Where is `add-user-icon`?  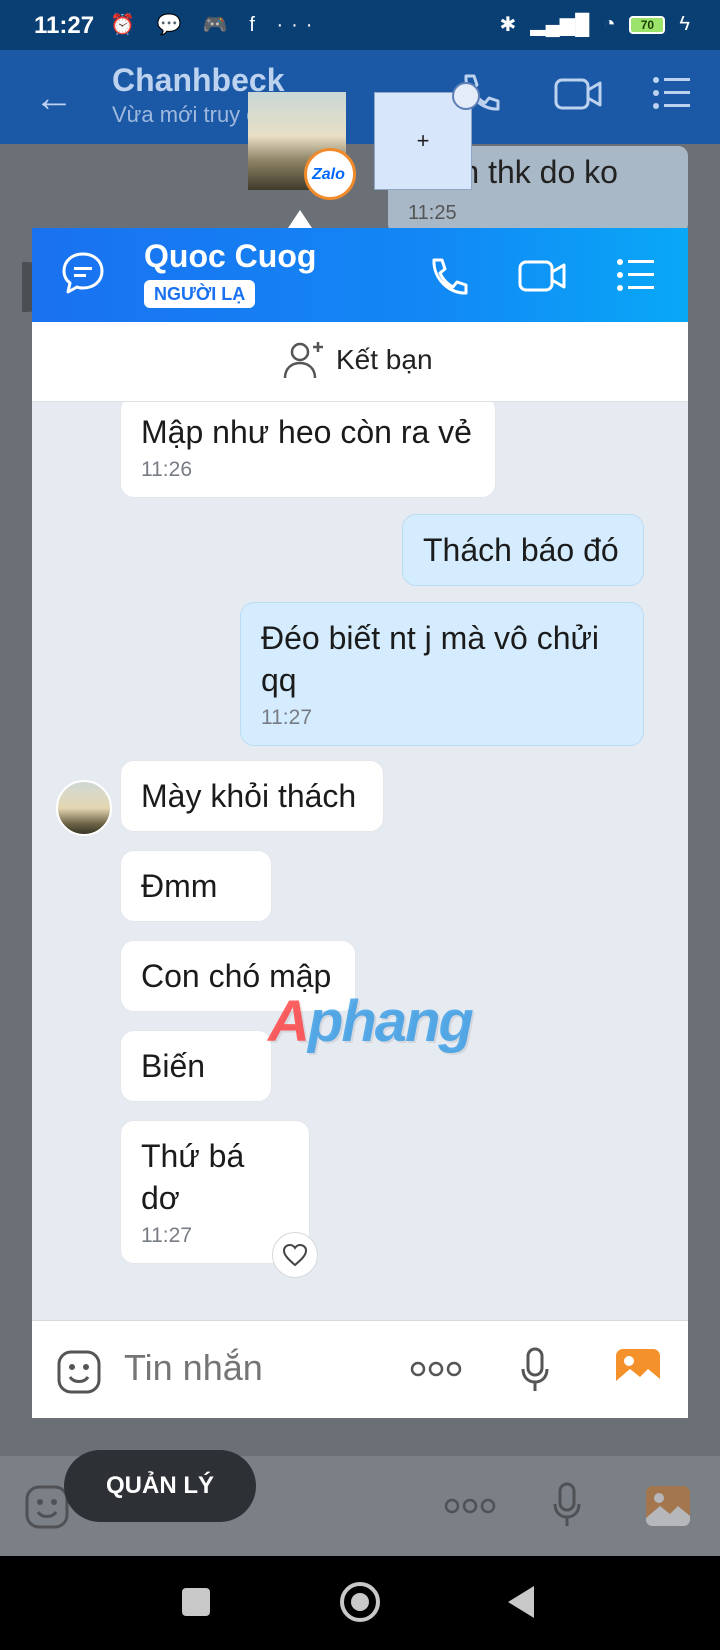 add-user-icon is located at coordinates (303, 360).